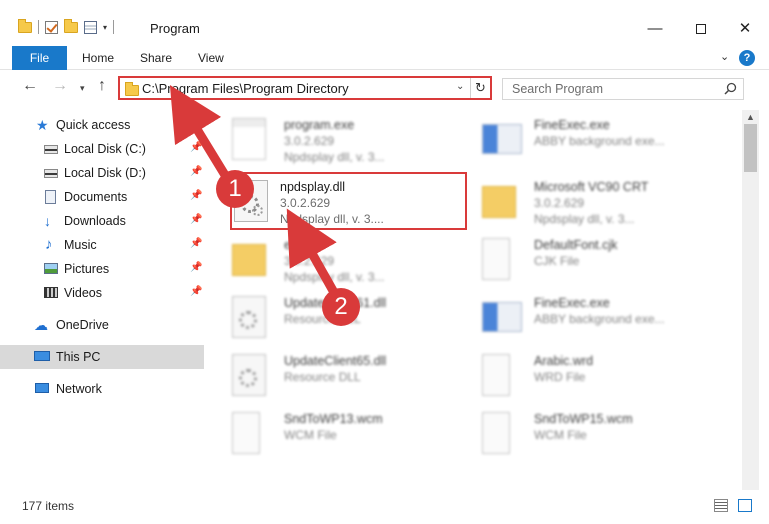  What do you see at coordinates (724, 56) in the screenshot?
I see `expand-ribbon-icon: ⌄` at bounding box center [724, 56].